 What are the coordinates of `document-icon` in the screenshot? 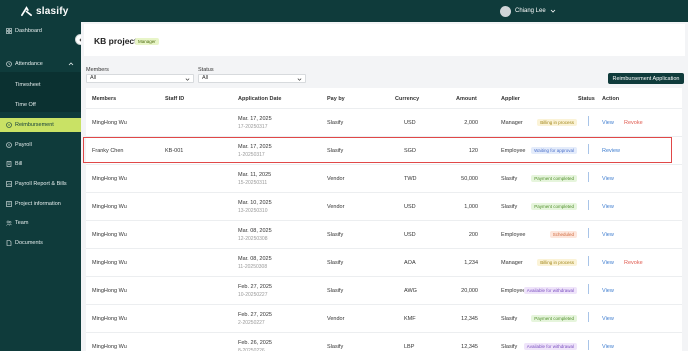 It's located at (9, 243).